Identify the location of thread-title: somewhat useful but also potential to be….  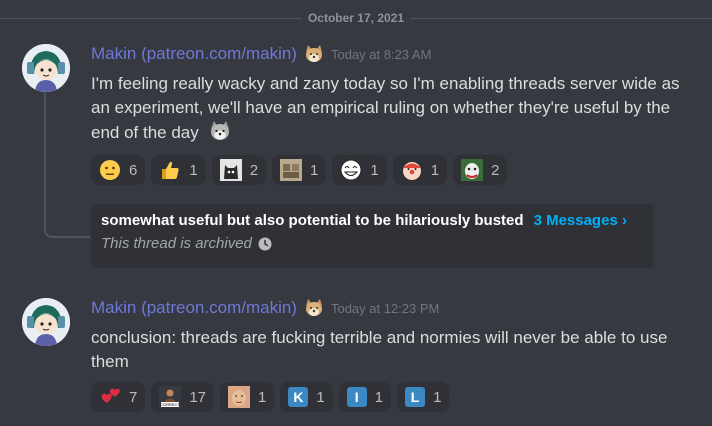
(312, 220).